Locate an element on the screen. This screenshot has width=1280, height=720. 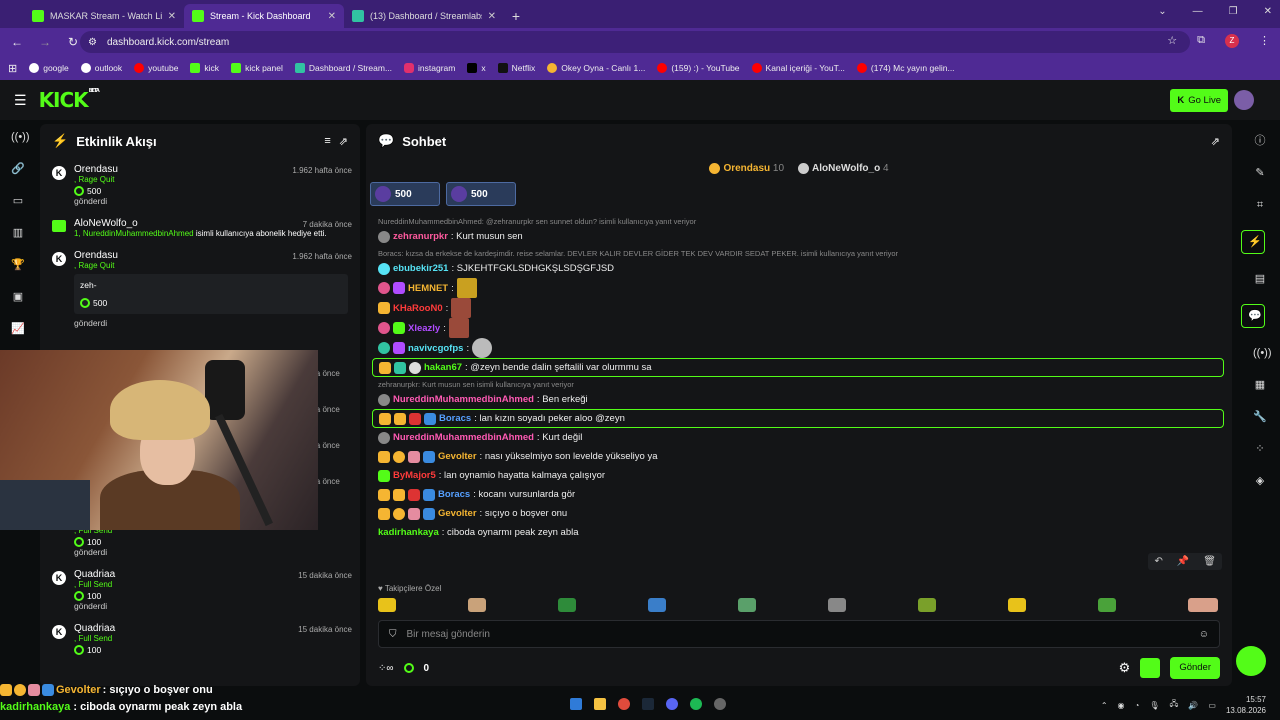
spotify-icon is located at coordinates (696, 704).